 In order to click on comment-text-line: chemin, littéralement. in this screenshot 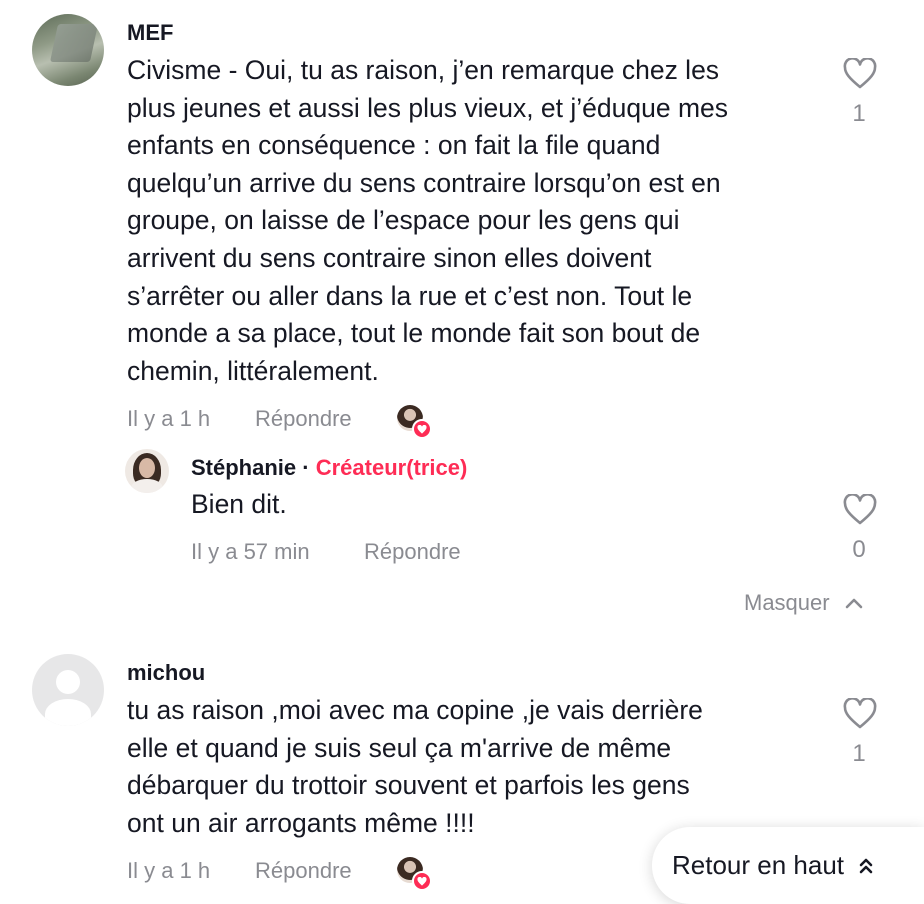, I will do `click(253, 370)`.